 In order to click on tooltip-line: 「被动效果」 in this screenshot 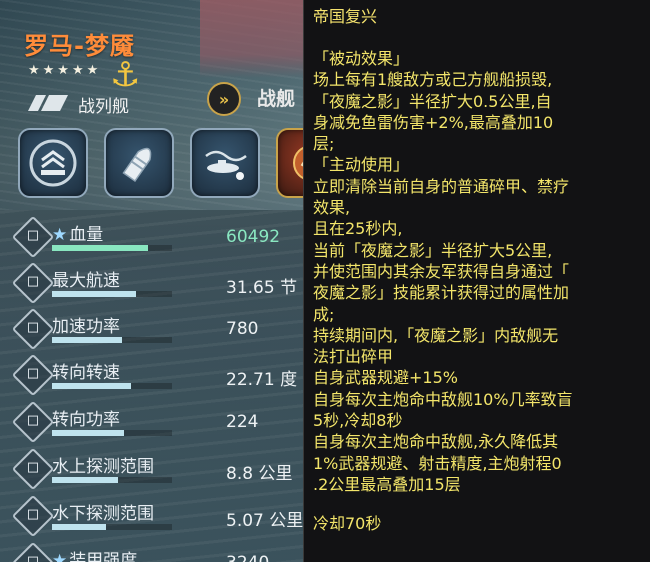, I will do `click(361, 58)`.